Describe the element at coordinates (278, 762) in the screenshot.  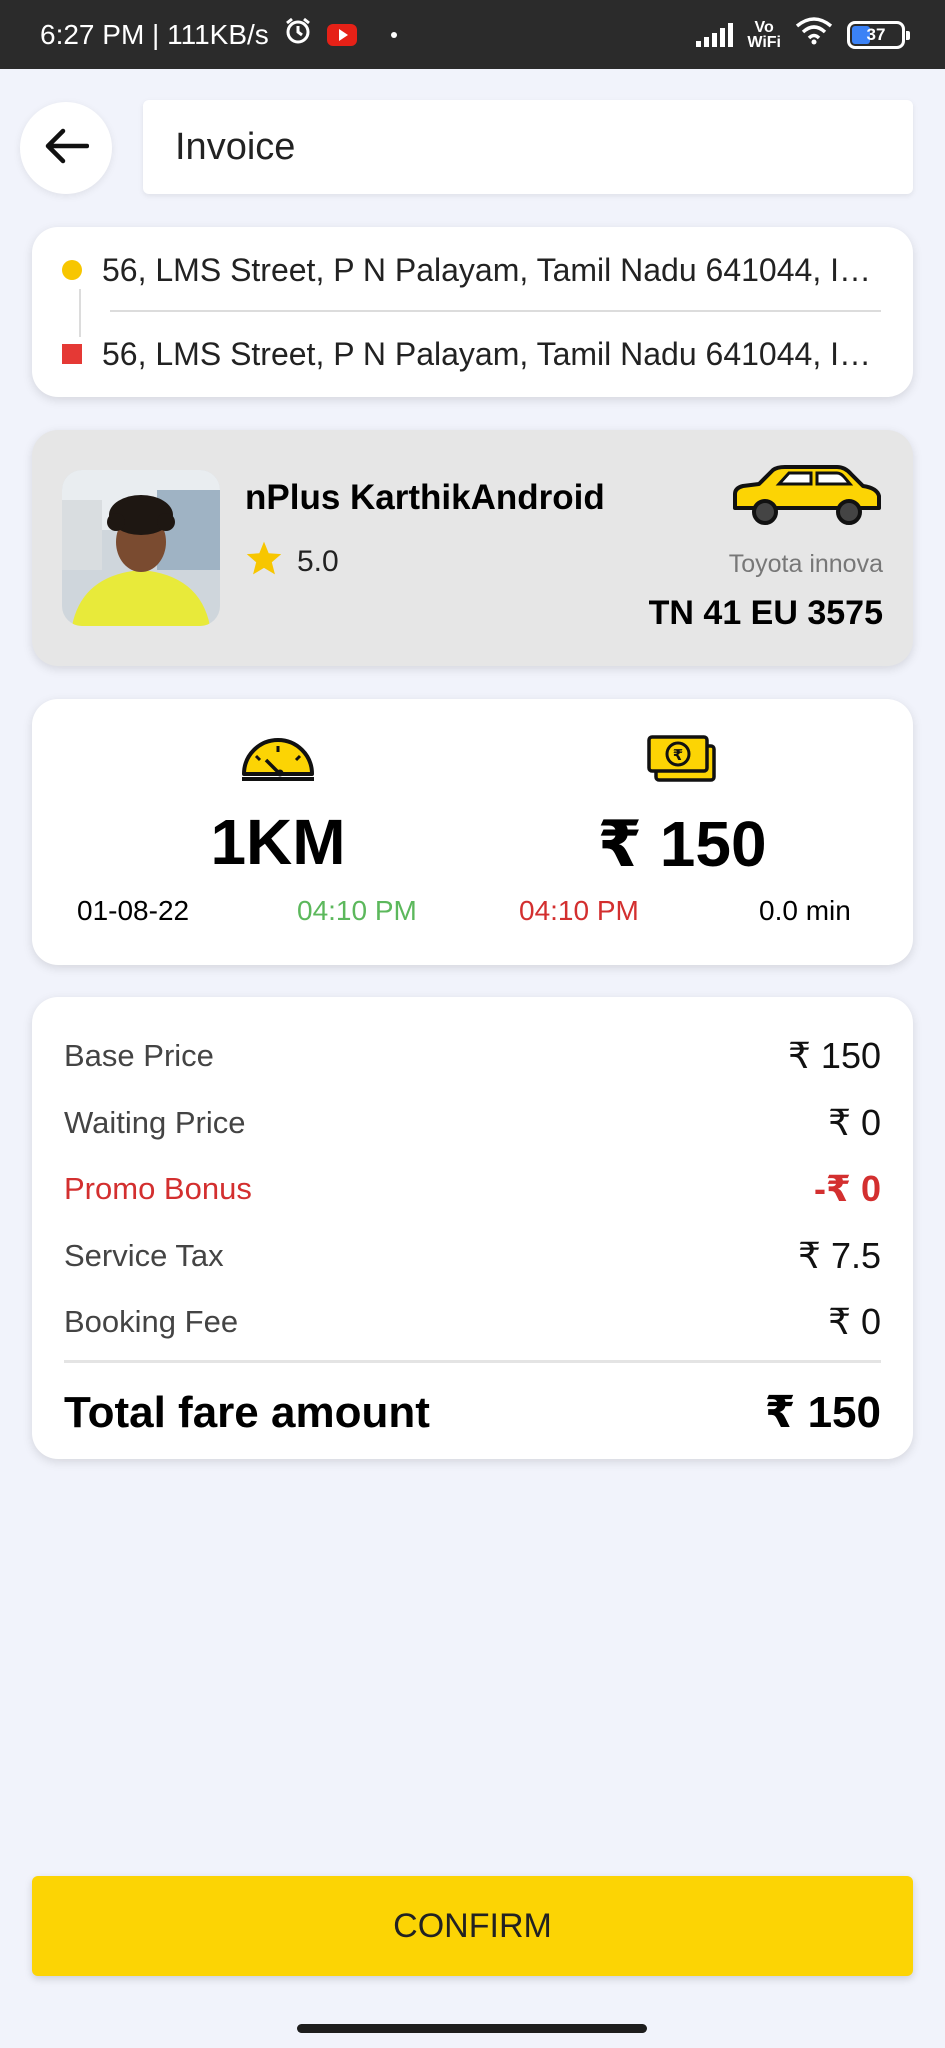
I see `speedometer-icon` at that location.